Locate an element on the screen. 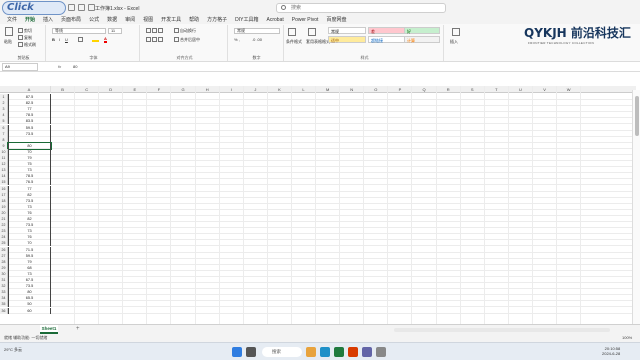 This screenshot has width=640, height=360. row-header: 7 is located at coordinates (4, 133).